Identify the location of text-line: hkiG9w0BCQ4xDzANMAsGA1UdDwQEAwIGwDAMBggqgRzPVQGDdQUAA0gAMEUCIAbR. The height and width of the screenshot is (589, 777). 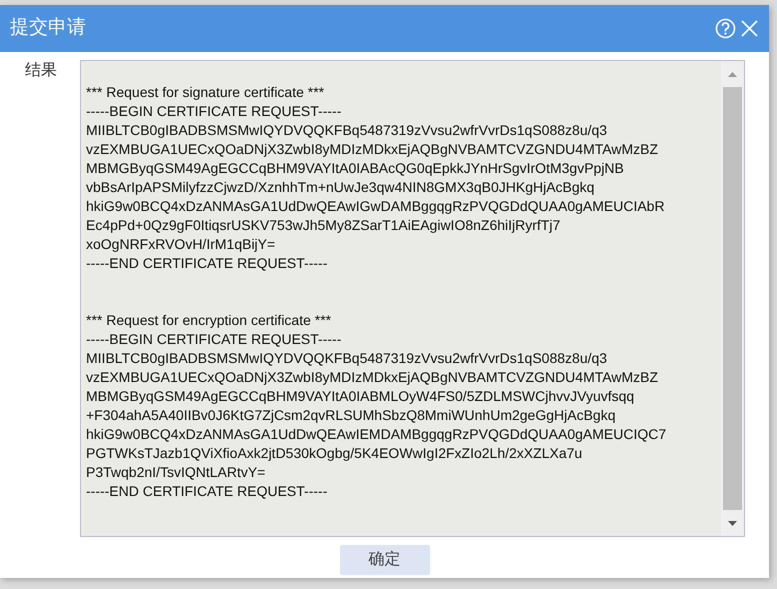
(376, 206).